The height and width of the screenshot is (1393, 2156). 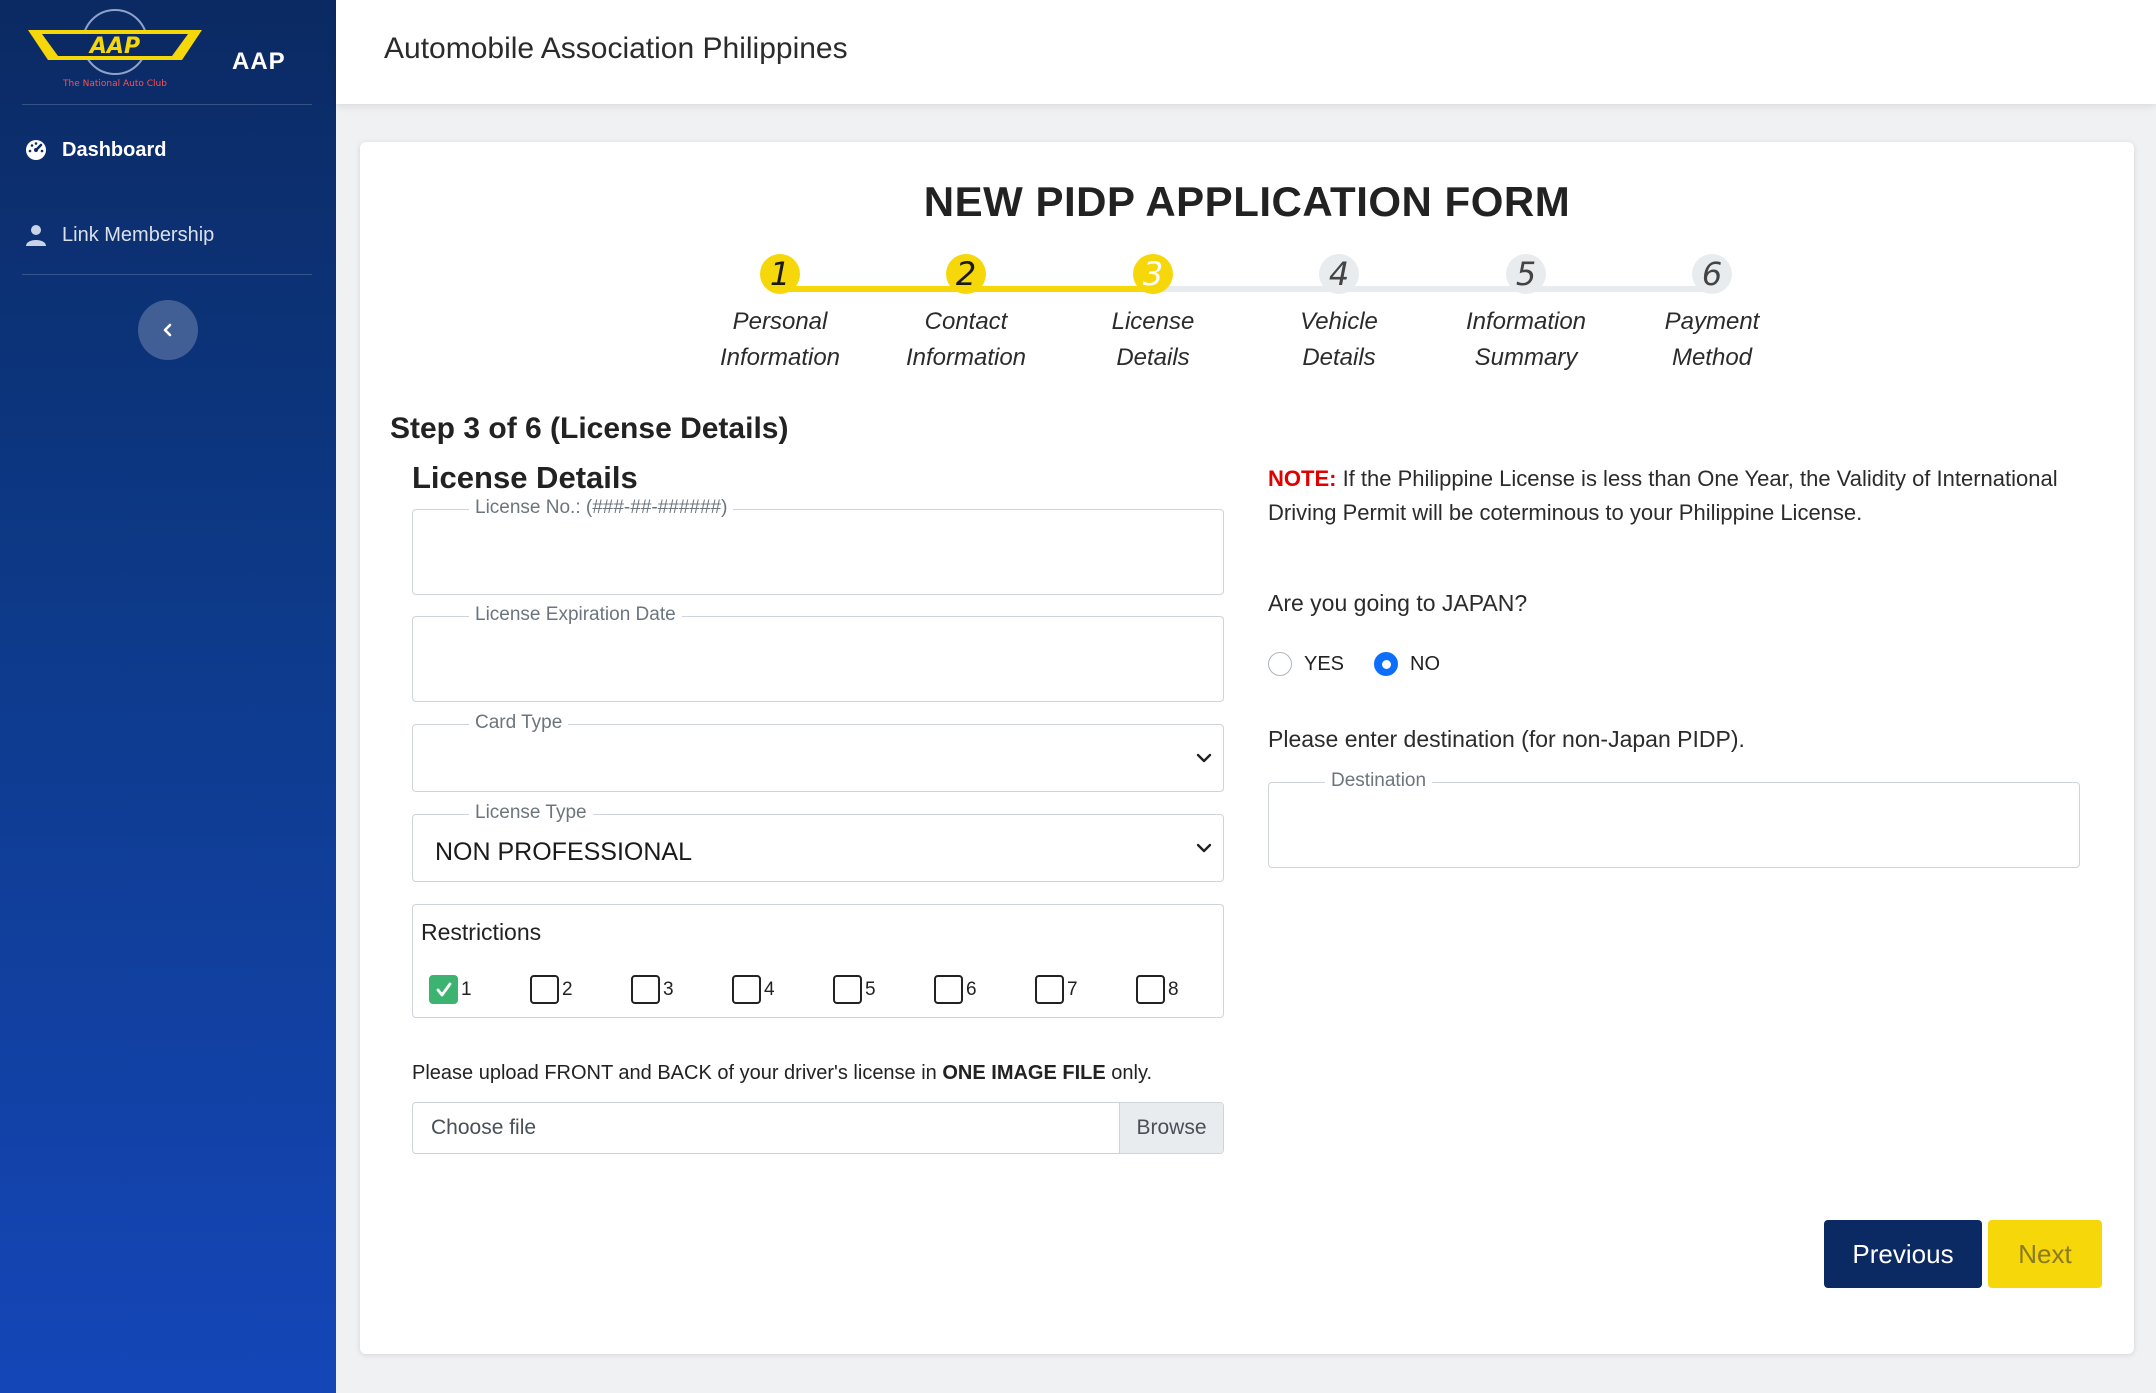 I want to click on form-title: NEW PIDP APPLICATION FORM, so click(x=1247, y=201).